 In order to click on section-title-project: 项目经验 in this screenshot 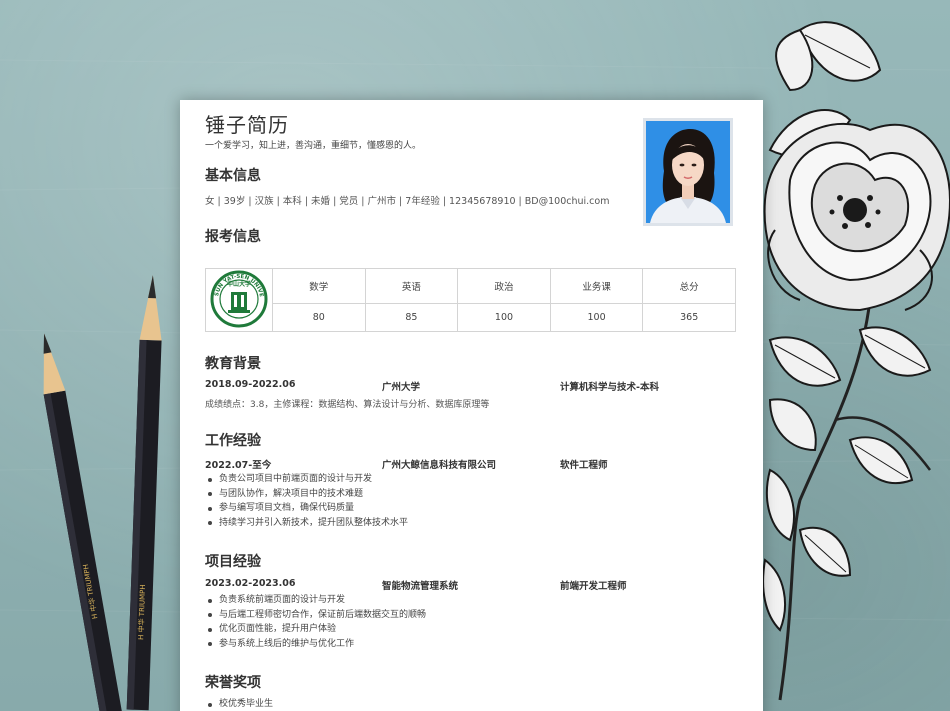, I will do `click(233, 562)`.